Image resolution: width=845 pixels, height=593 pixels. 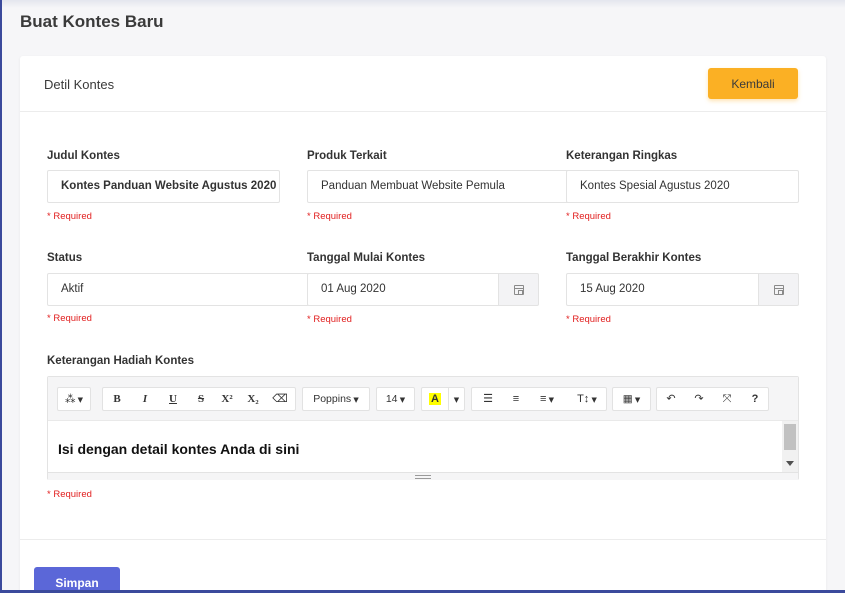 I want to click on magic-style-button: ⁂ ▼, so click(x=74, y=399).